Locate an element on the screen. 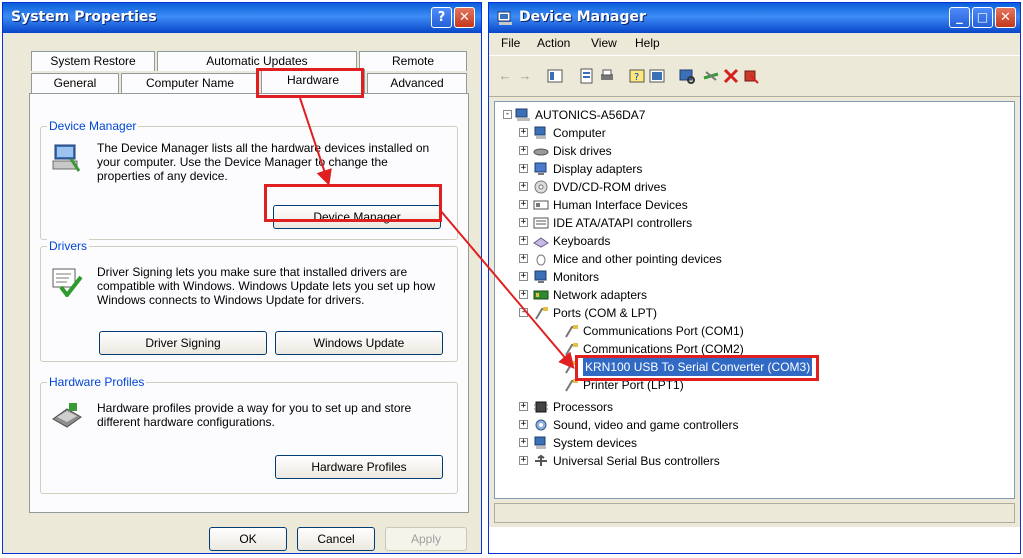 Image resolution: width=1023 pixels, height=558 pixels. properties-icon is located at coordinates (587, 76).